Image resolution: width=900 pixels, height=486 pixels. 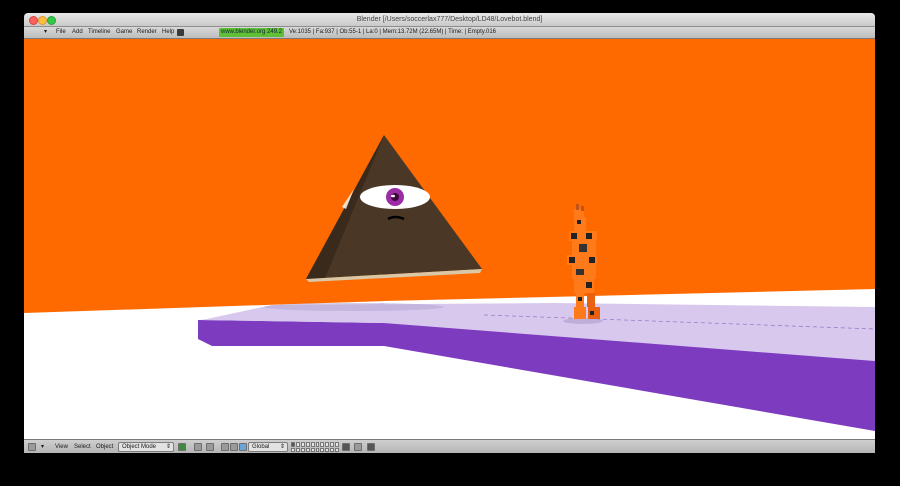 What do you see at coordinates (225, 447) in the screenshot?
I see `manipulator-hand-icon` at bounding box center [225, 447].